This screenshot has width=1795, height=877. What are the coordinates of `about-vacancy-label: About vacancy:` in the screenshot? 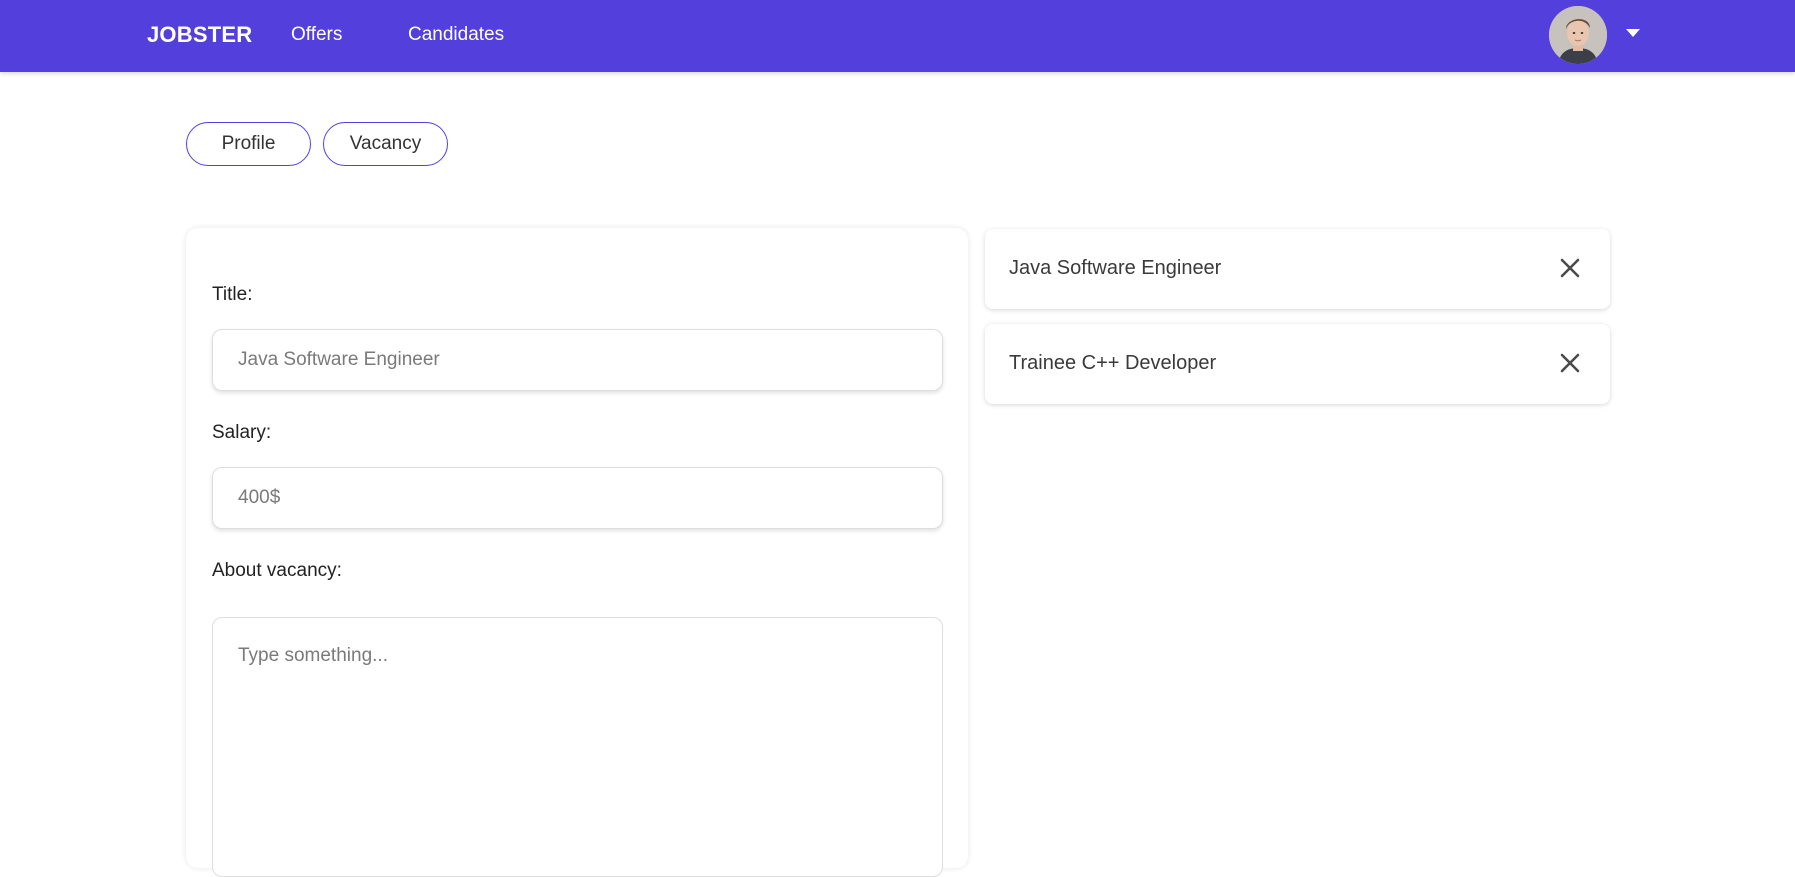 It's located at (277, 570).